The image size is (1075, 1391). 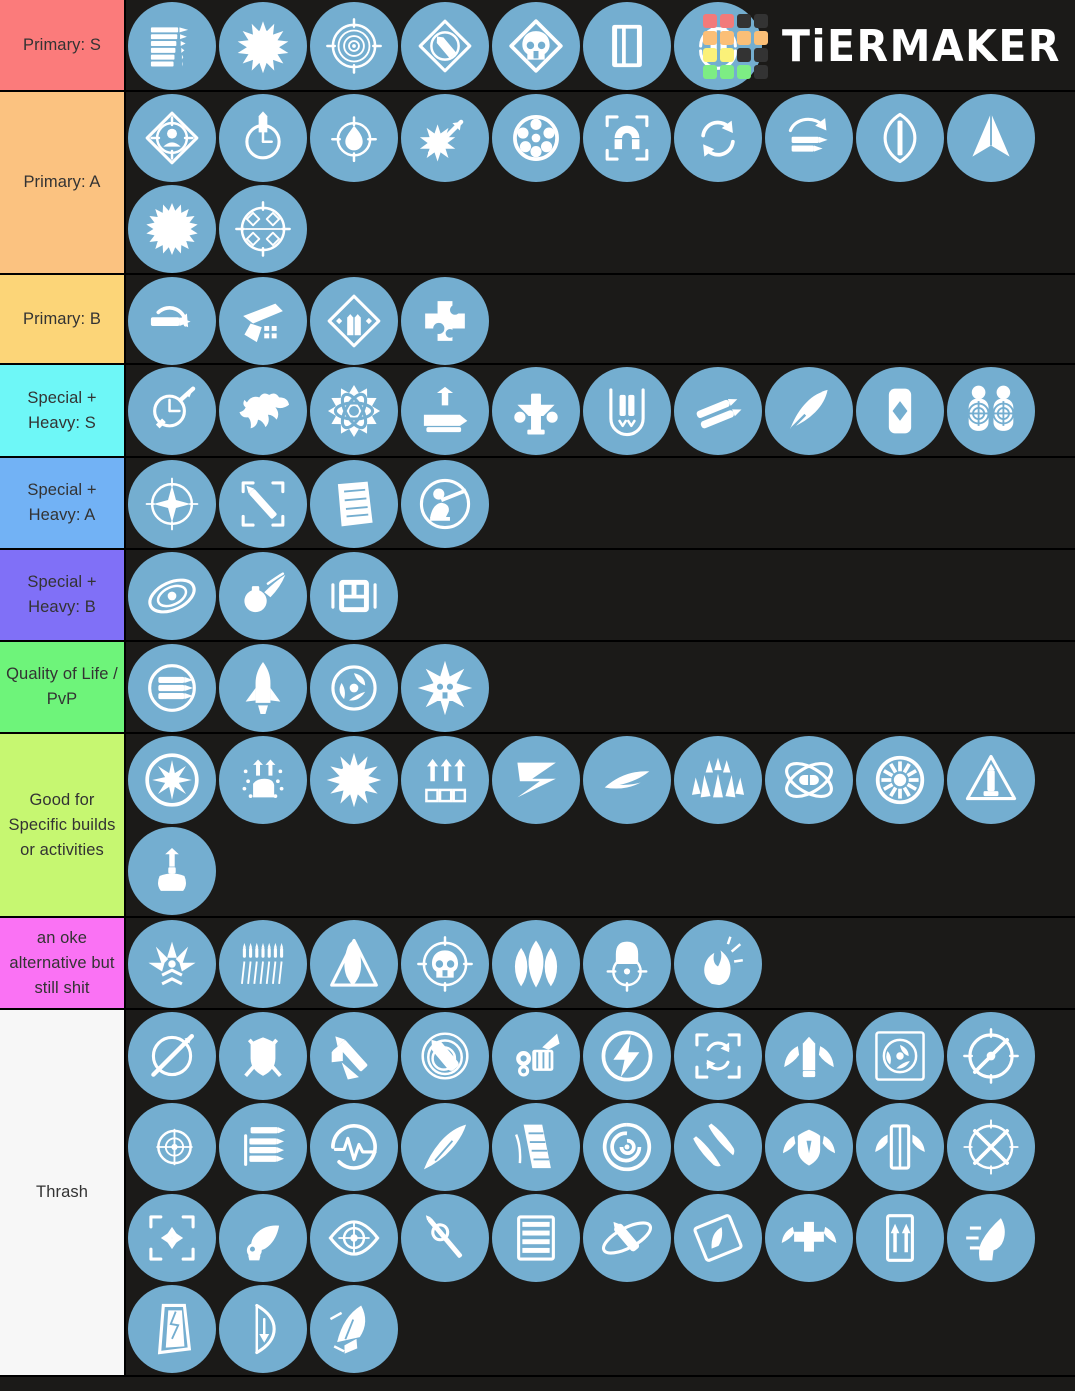 I want to click on tier-label: an oke alternative but still shit, so click(x=63, y=963).